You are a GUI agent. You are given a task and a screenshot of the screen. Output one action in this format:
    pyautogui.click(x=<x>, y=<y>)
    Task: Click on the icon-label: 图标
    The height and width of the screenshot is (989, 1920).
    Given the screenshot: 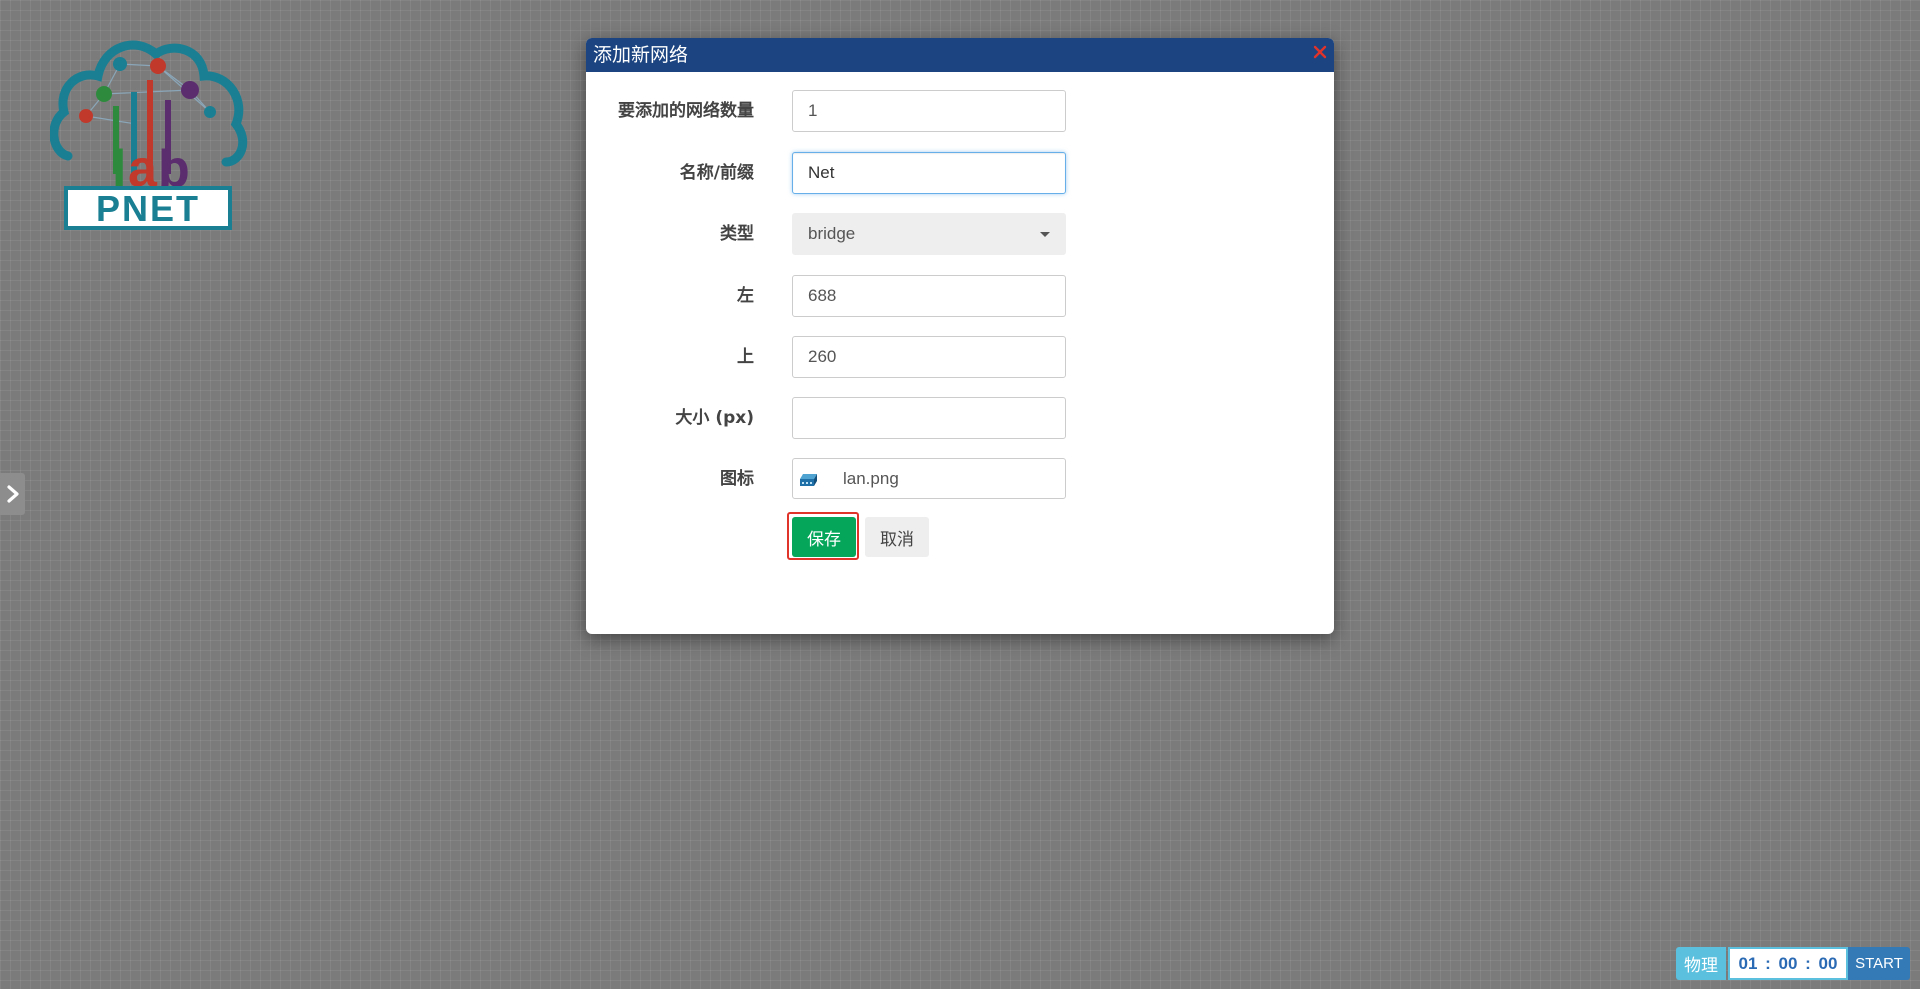 What is the action you would take?
    pyautogui.click(x=737, y=479)
    